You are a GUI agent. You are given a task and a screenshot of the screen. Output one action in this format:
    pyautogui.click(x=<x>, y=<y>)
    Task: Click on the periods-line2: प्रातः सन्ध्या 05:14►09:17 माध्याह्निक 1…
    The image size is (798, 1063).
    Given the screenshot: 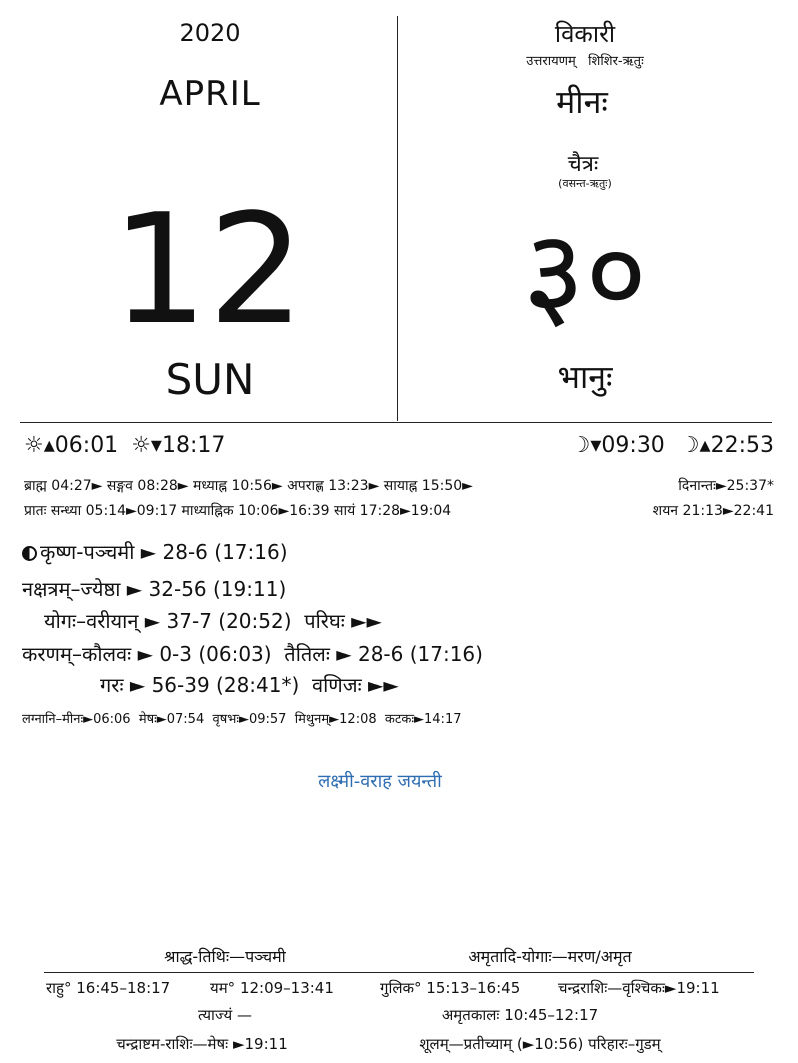 What is the action you would take?
    pyautogui.click(x=238, y=511)
    